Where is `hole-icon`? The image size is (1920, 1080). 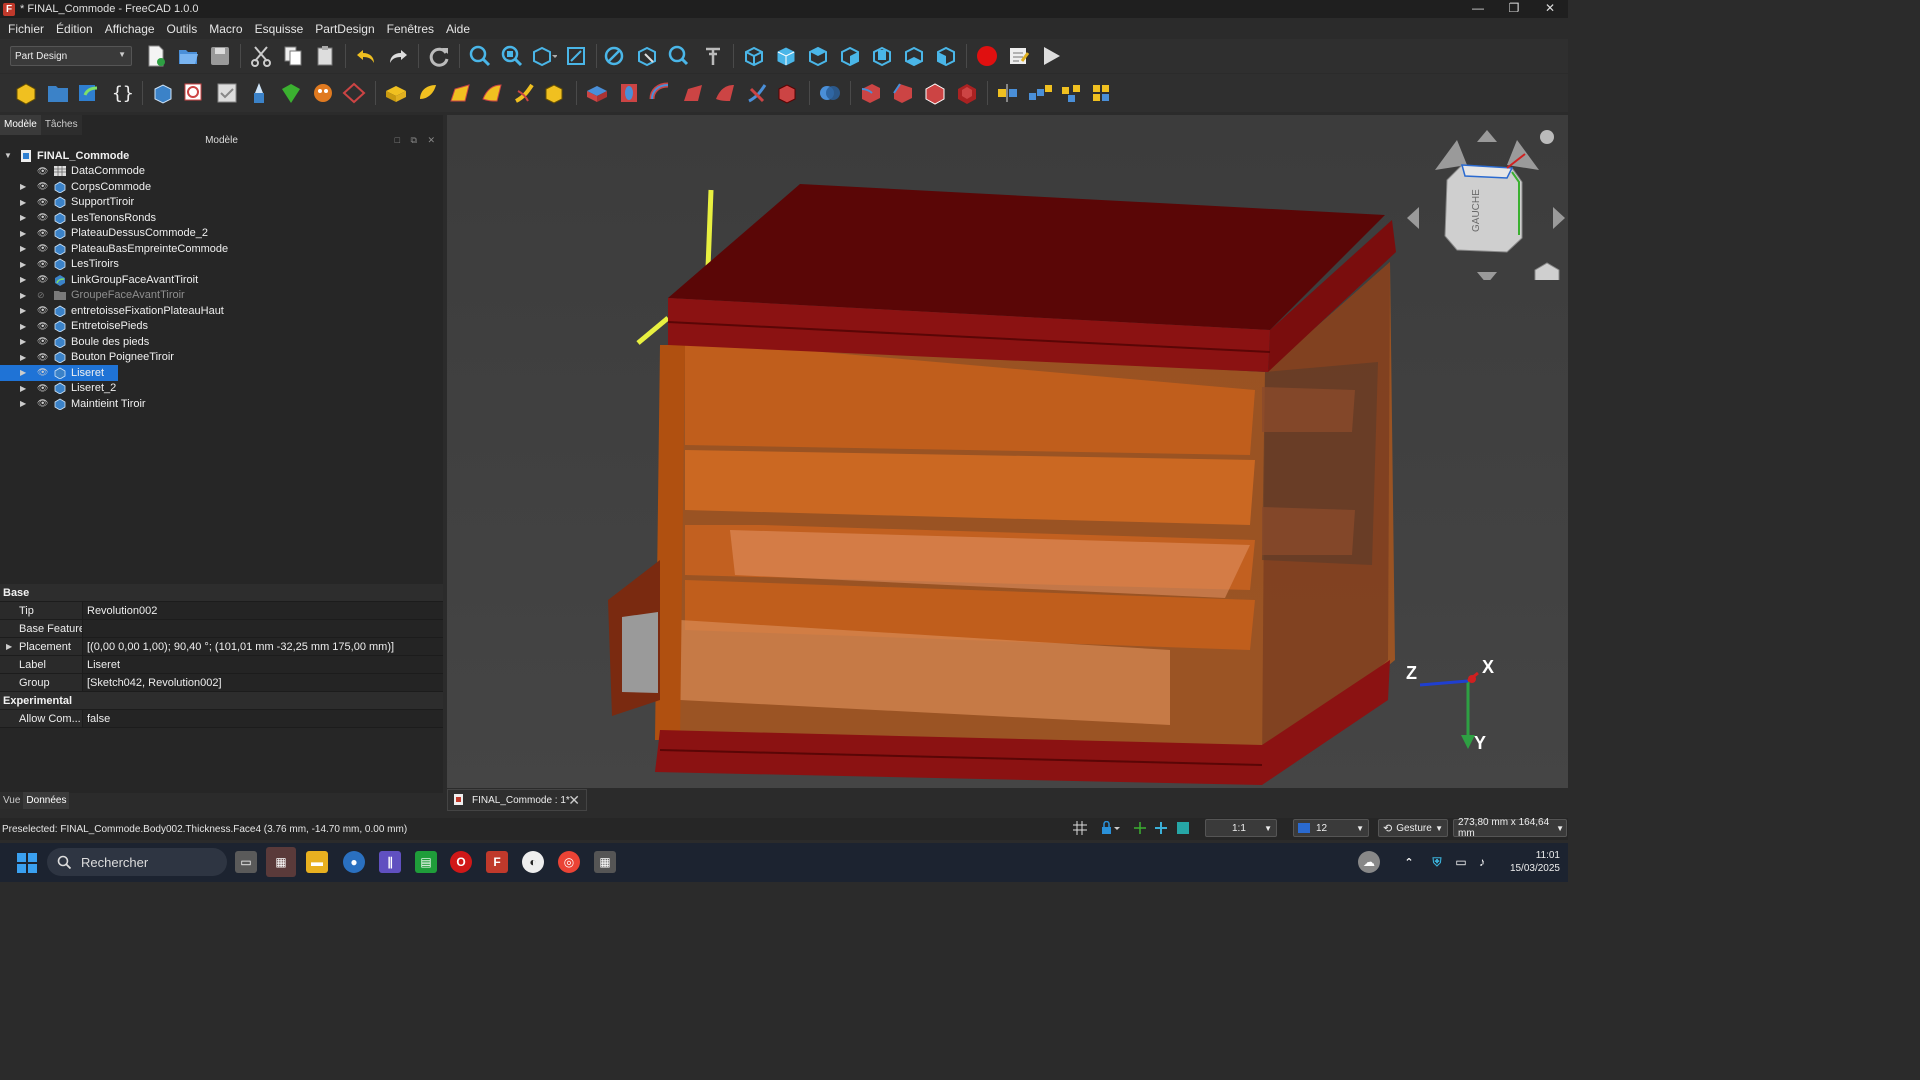
hole-icon is located at coordinates (629, 93).